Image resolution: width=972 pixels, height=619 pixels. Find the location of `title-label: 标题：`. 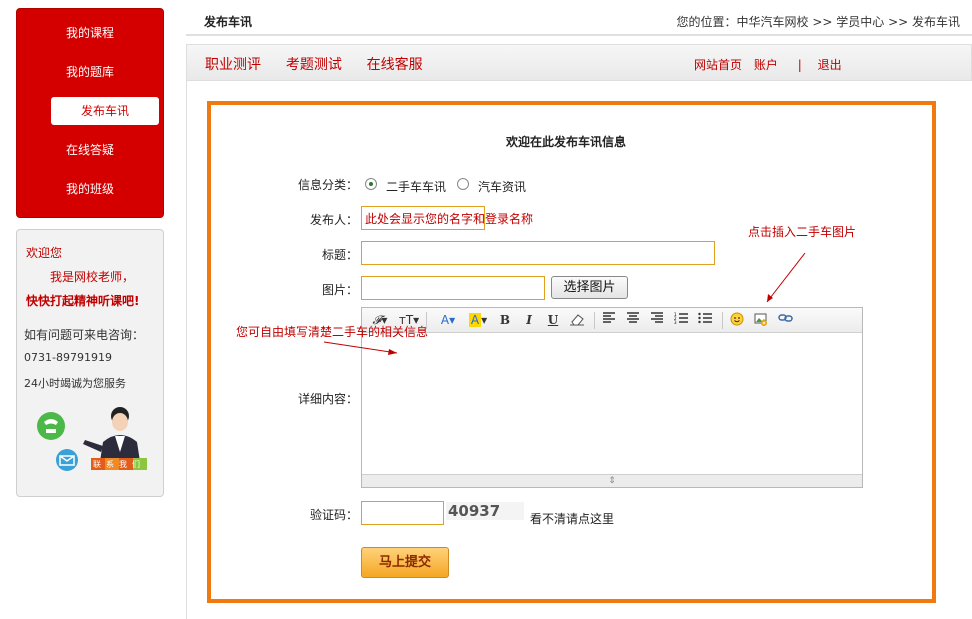

title-label: 标题： is located at coordinates (339, 255).